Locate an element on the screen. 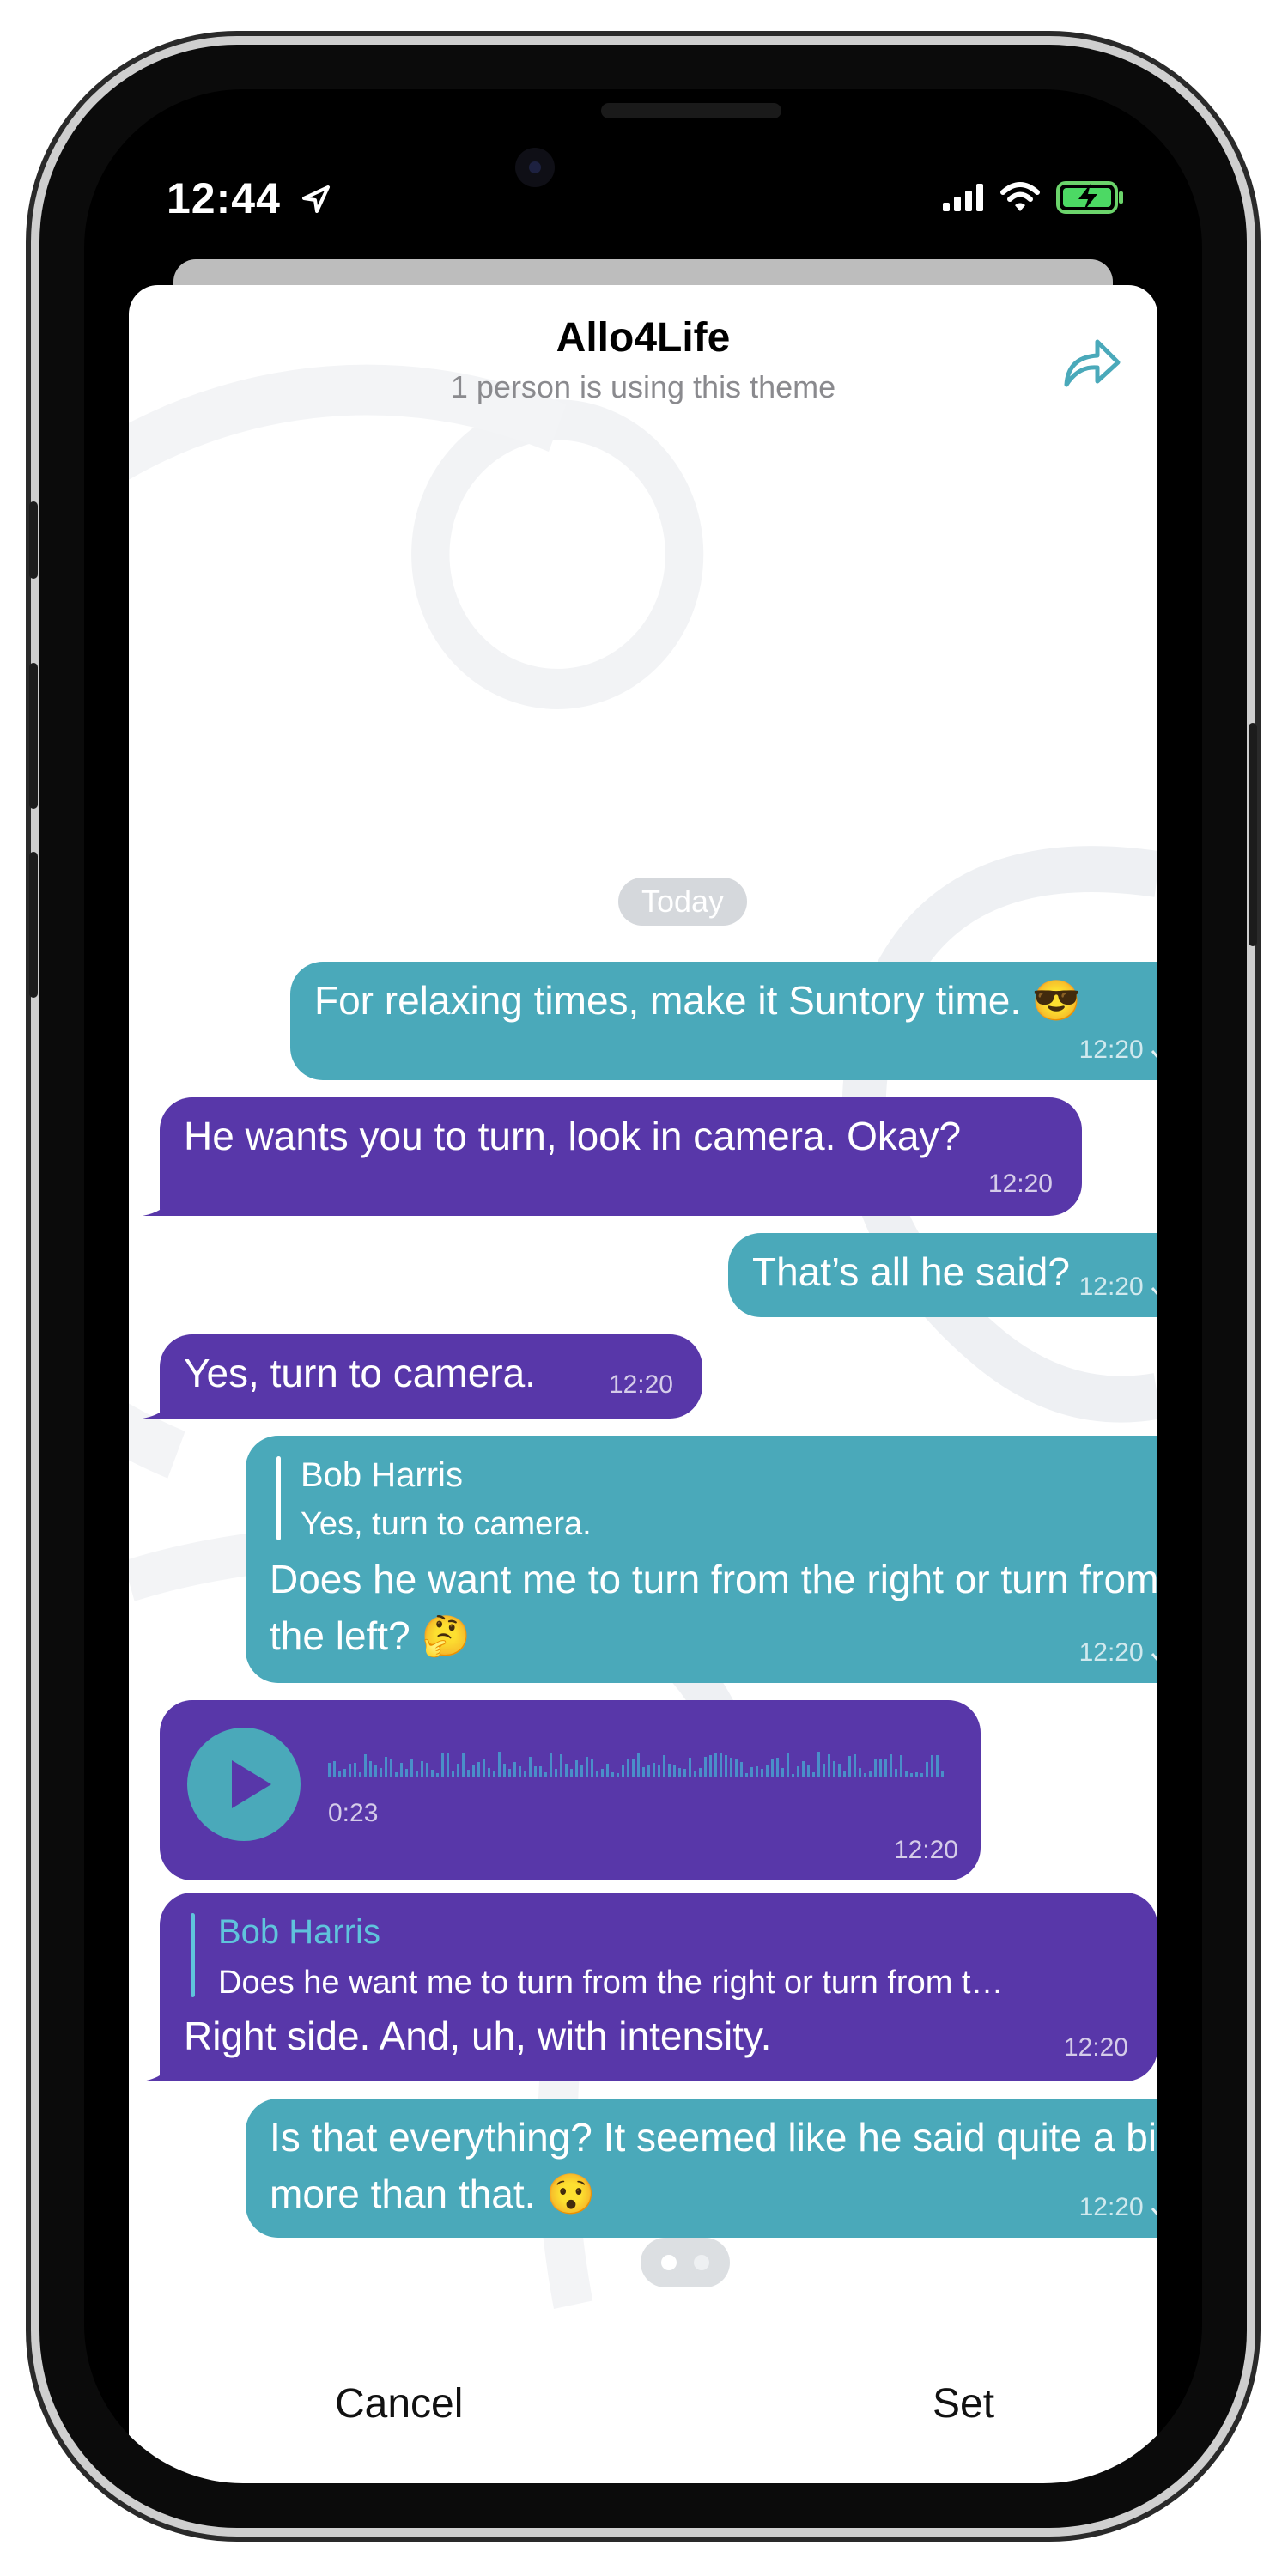 The image size is (1288, 2576). earpiece-speaker is located at coordinates (691, 111).